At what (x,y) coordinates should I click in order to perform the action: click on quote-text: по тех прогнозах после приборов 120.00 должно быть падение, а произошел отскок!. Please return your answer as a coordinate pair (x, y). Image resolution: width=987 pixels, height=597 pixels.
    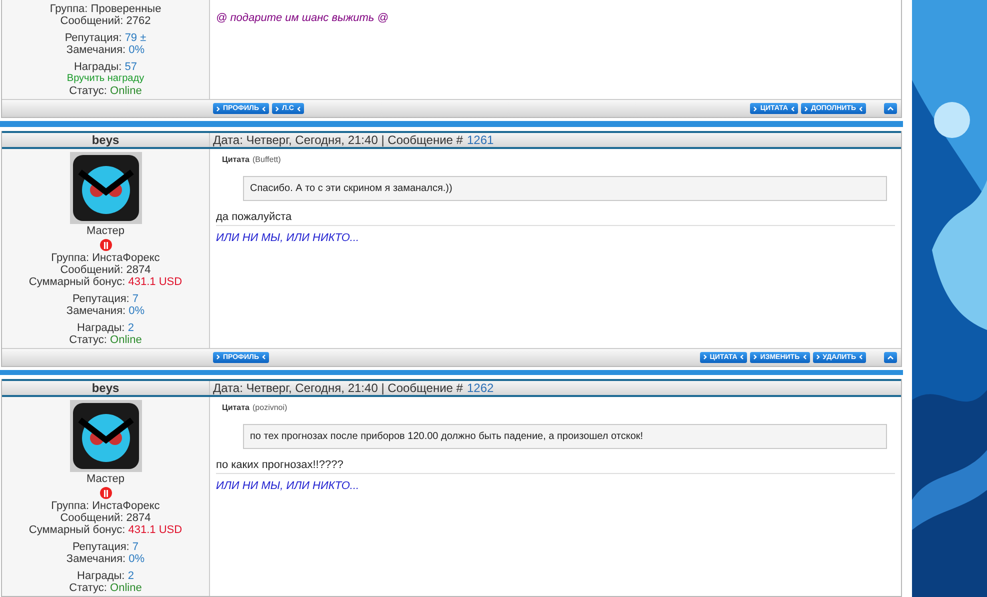
    Looking at the image, I should click on (565, 436).